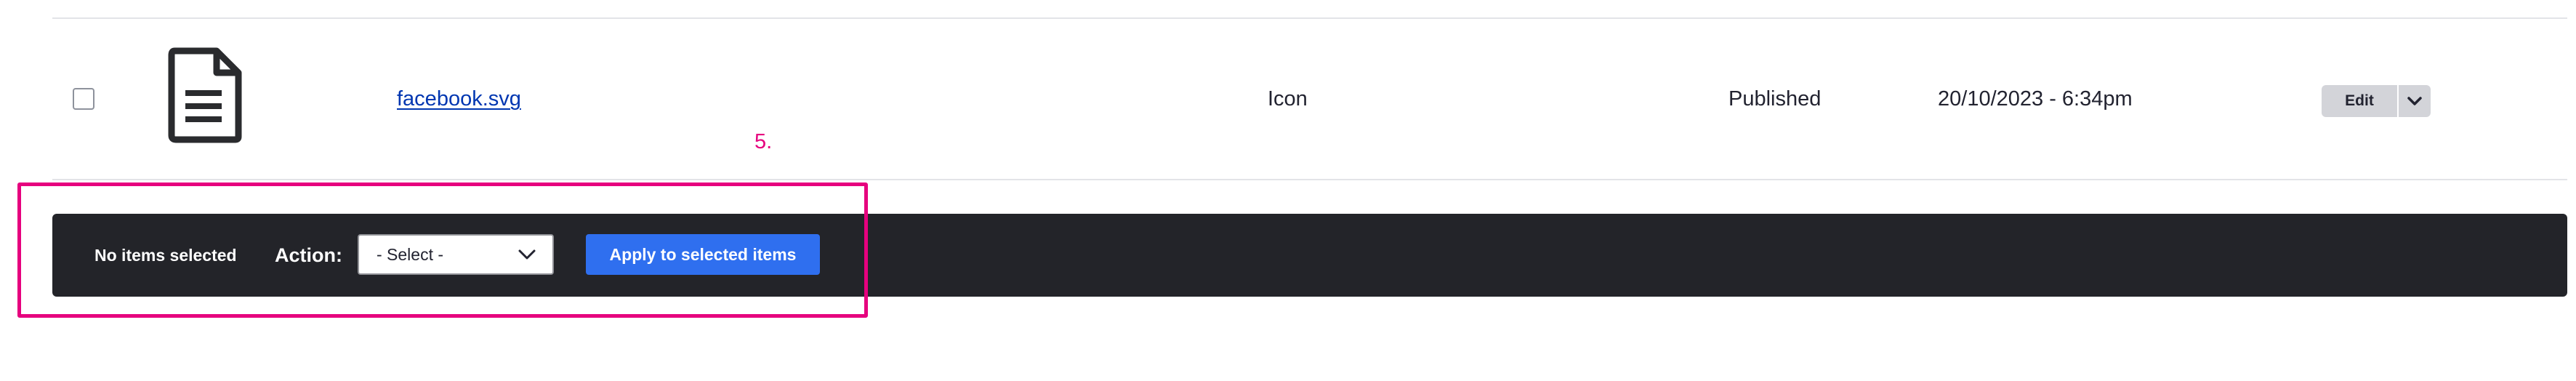  Describe the element at coordinates (83, 99) in the screenshot. I see `row-select-checkbox` at that location.